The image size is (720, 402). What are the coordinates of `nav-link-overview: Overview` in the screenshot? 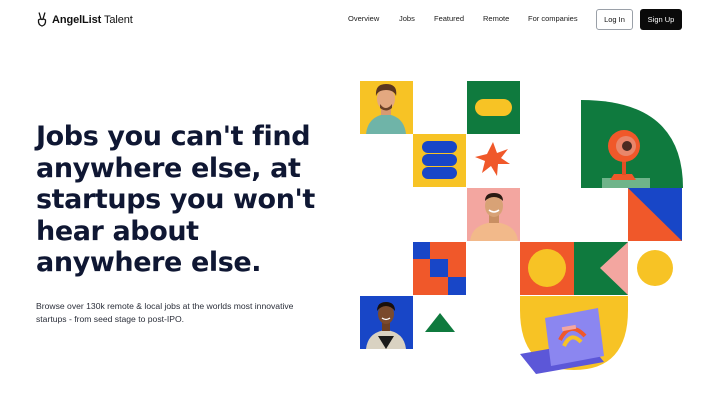 It's located at (363, 18).